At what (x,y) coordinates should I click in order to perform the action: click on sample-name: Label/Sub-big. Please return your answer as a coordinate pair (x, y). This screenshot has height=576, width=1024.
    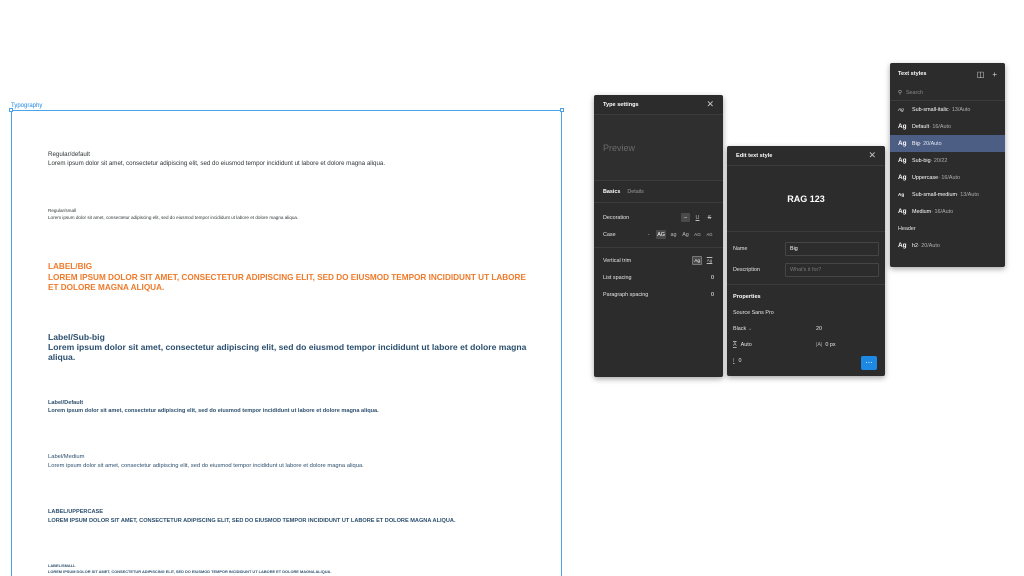
    Looking at the image, I should click on (76, 337).